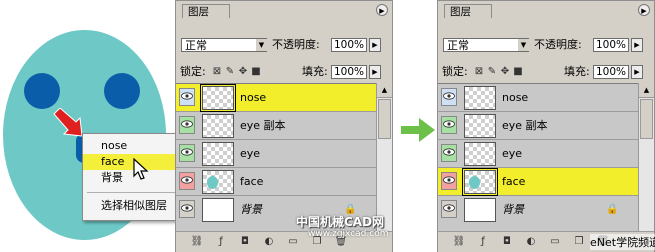  Describe the element at coordinates (122, 91) in the screenshot. I see `right-eye-shape` at that location.